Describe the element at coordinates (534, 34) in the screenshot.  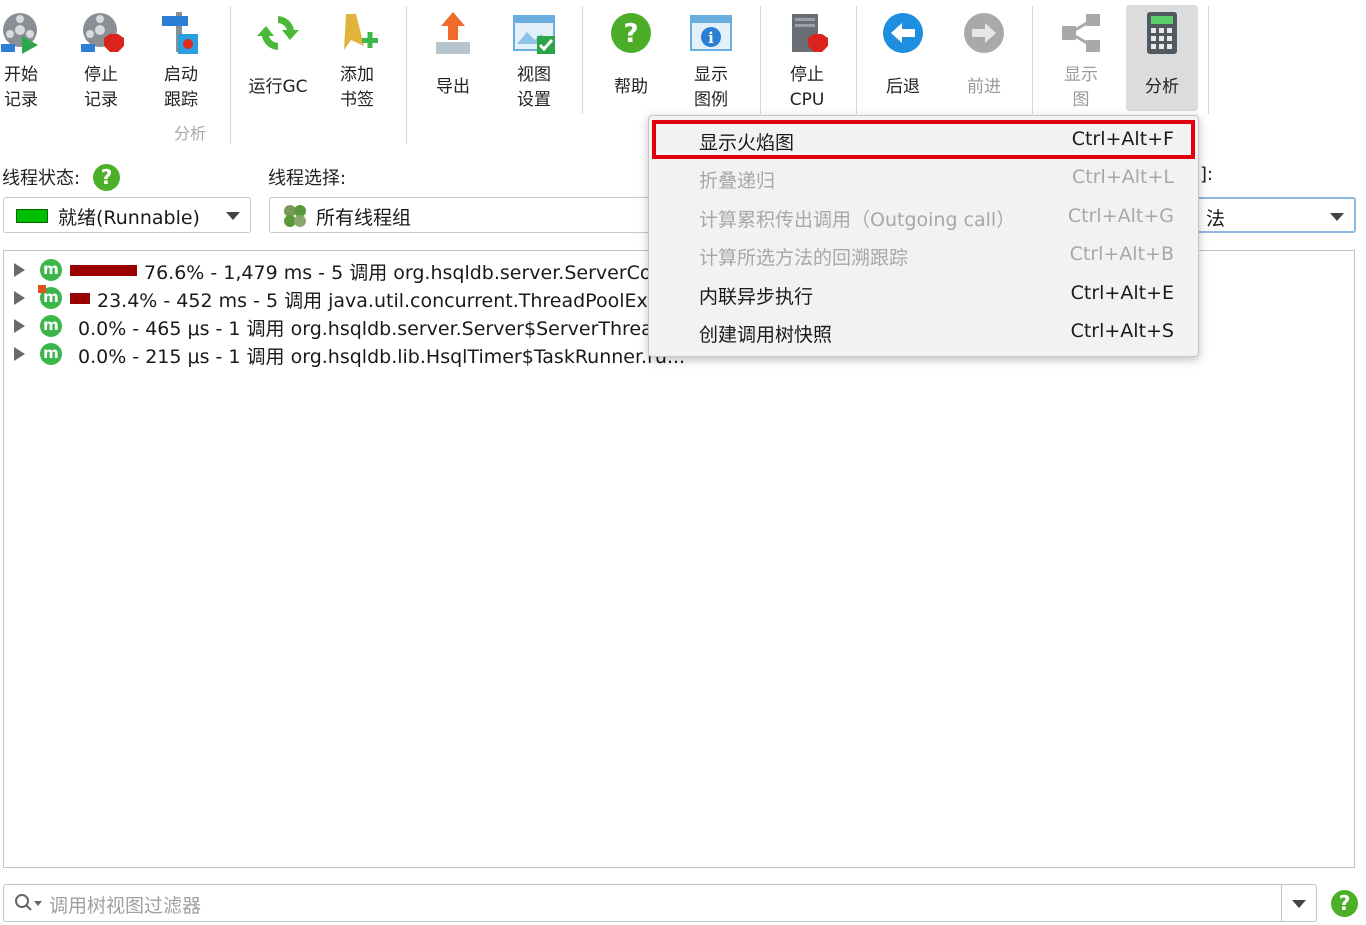
I see `view-settings-icon` at that location.